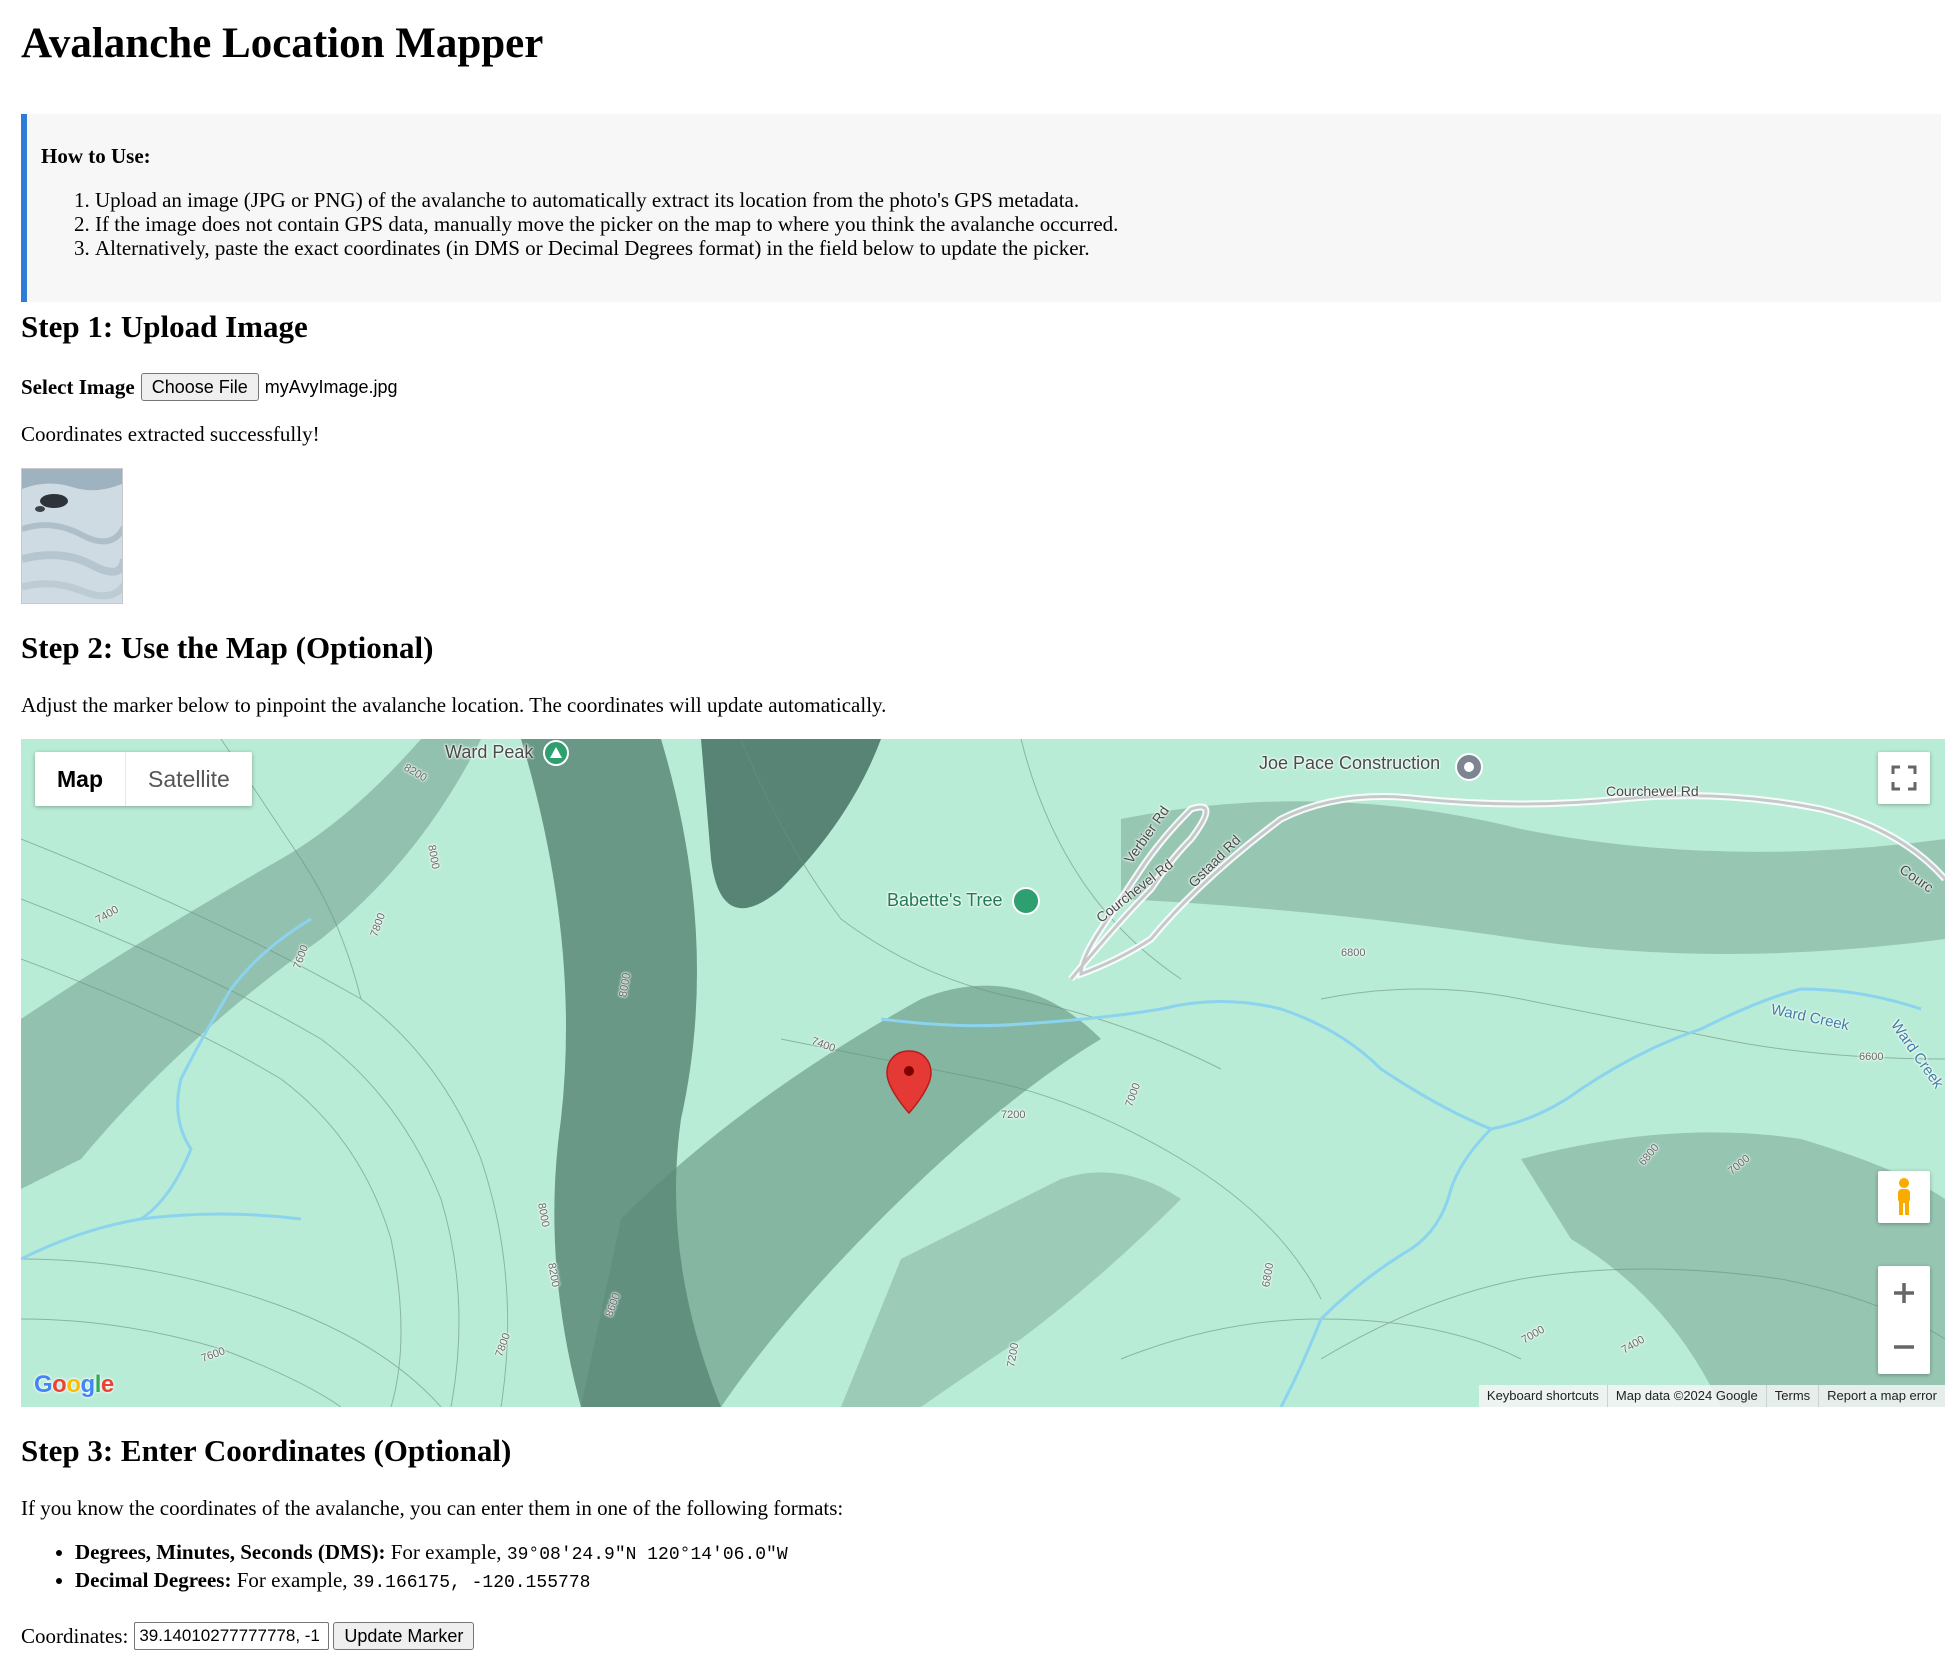  What do you see at coordinates (170, 434) in the screenshot?
I see `extraction-status: Coordinates extracted successfully!` at bounding box center [170, 434].